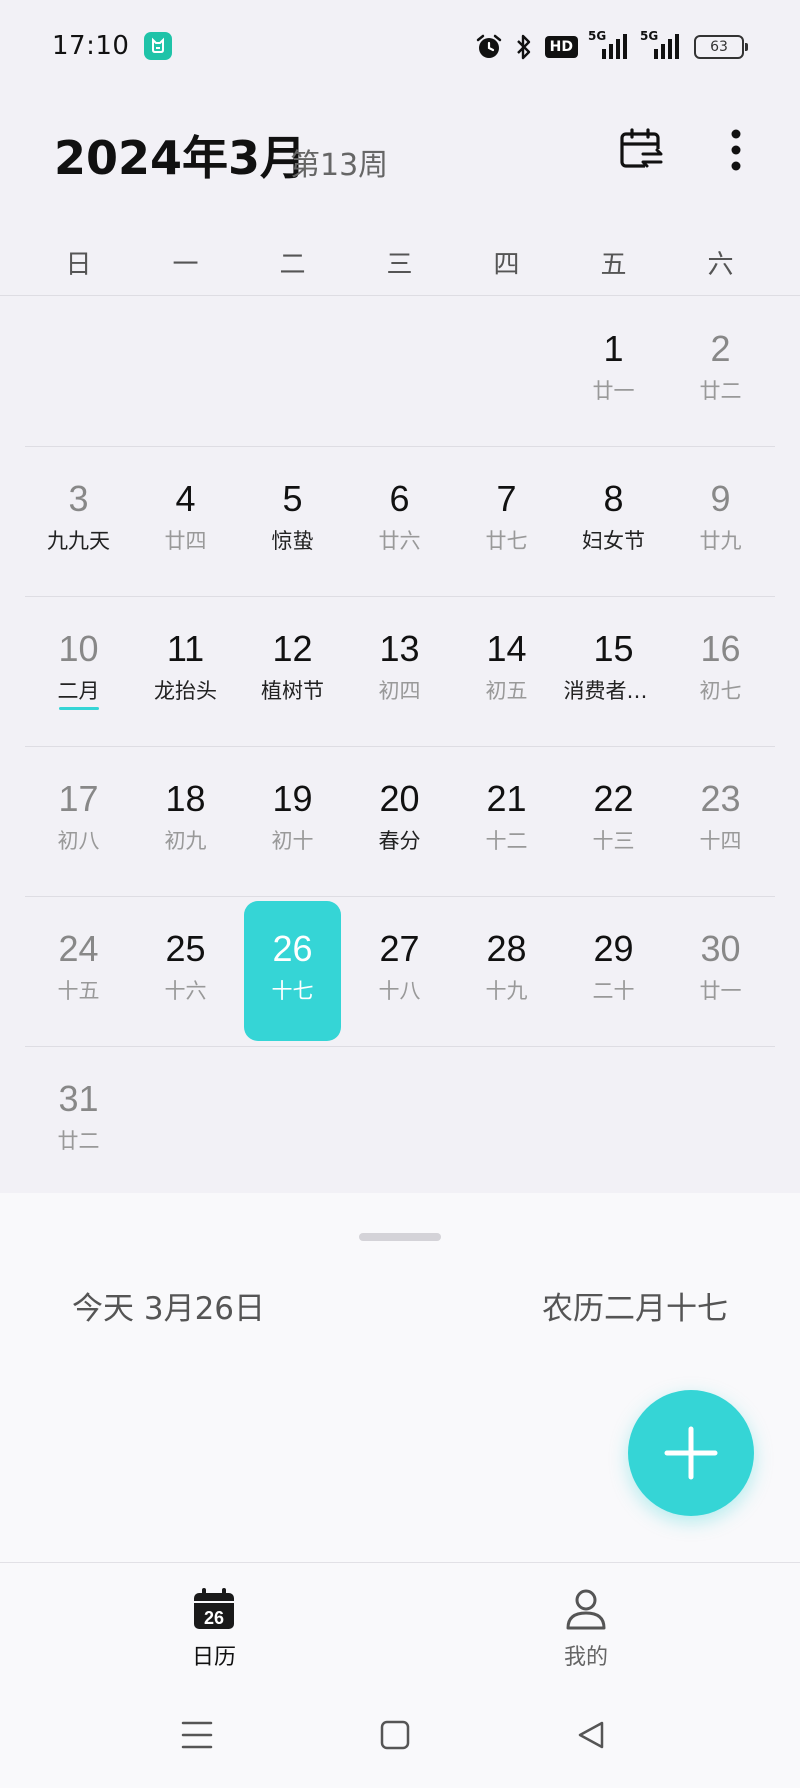 The height and width of the screenshot is (1788, 800). I want to click on day-cell: 2 廿二, so click(720, 371).